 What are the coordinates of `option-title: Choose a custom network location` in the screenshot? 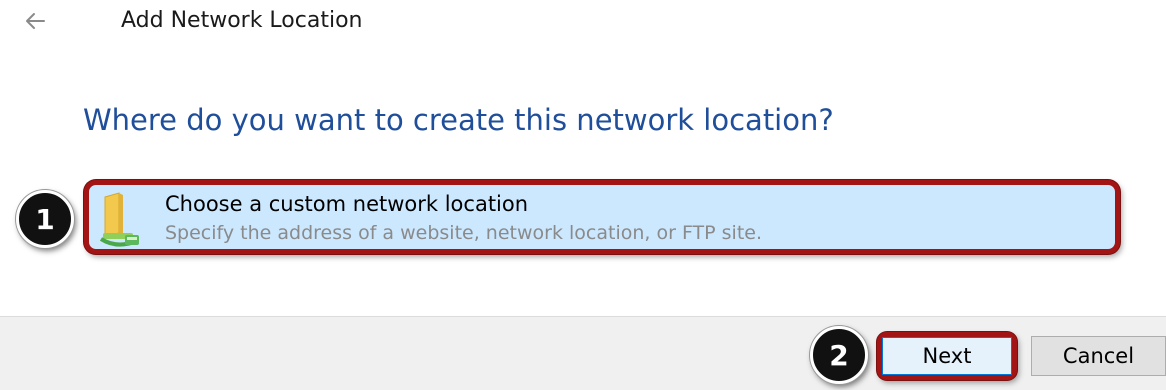 It's located at (347, 204).